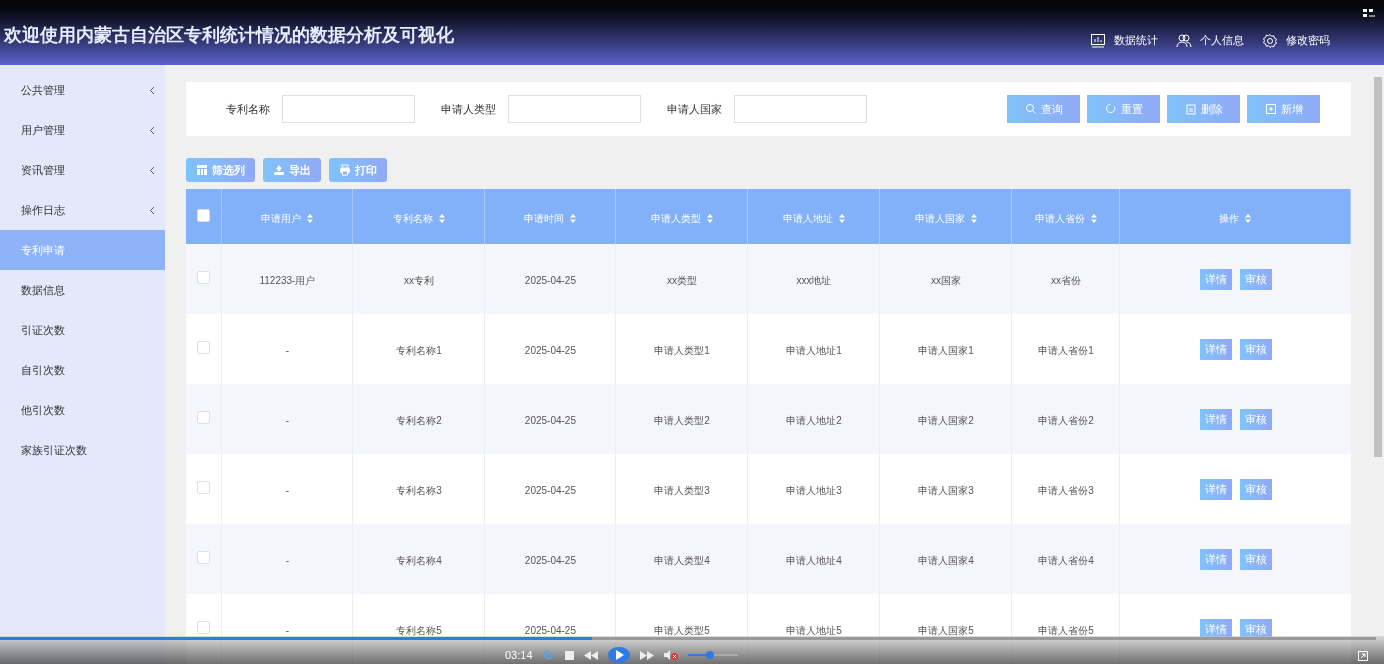  I want to click on column-header: 操作, so click(1235, 218).